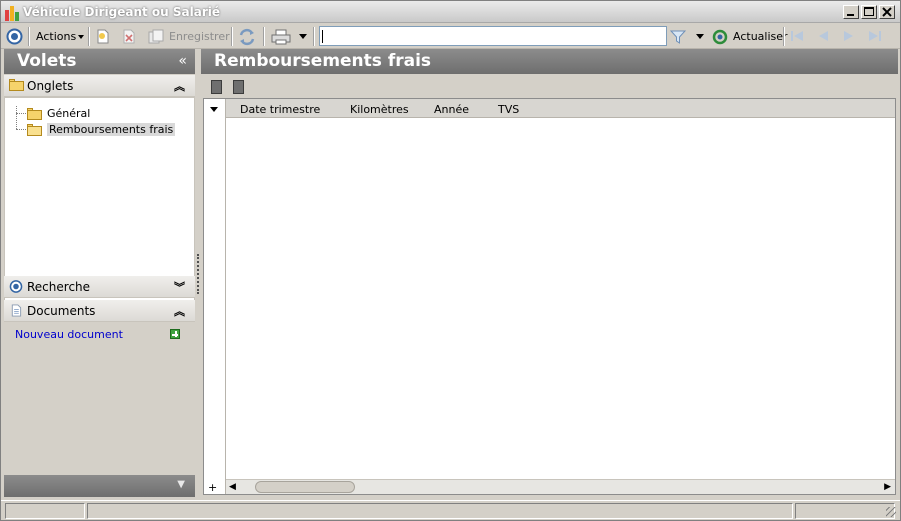  What do you see at coordinates (232, 487) in the screenshot?
I see `scroll-left-icon: ◀` at bounding box center [232, 487].